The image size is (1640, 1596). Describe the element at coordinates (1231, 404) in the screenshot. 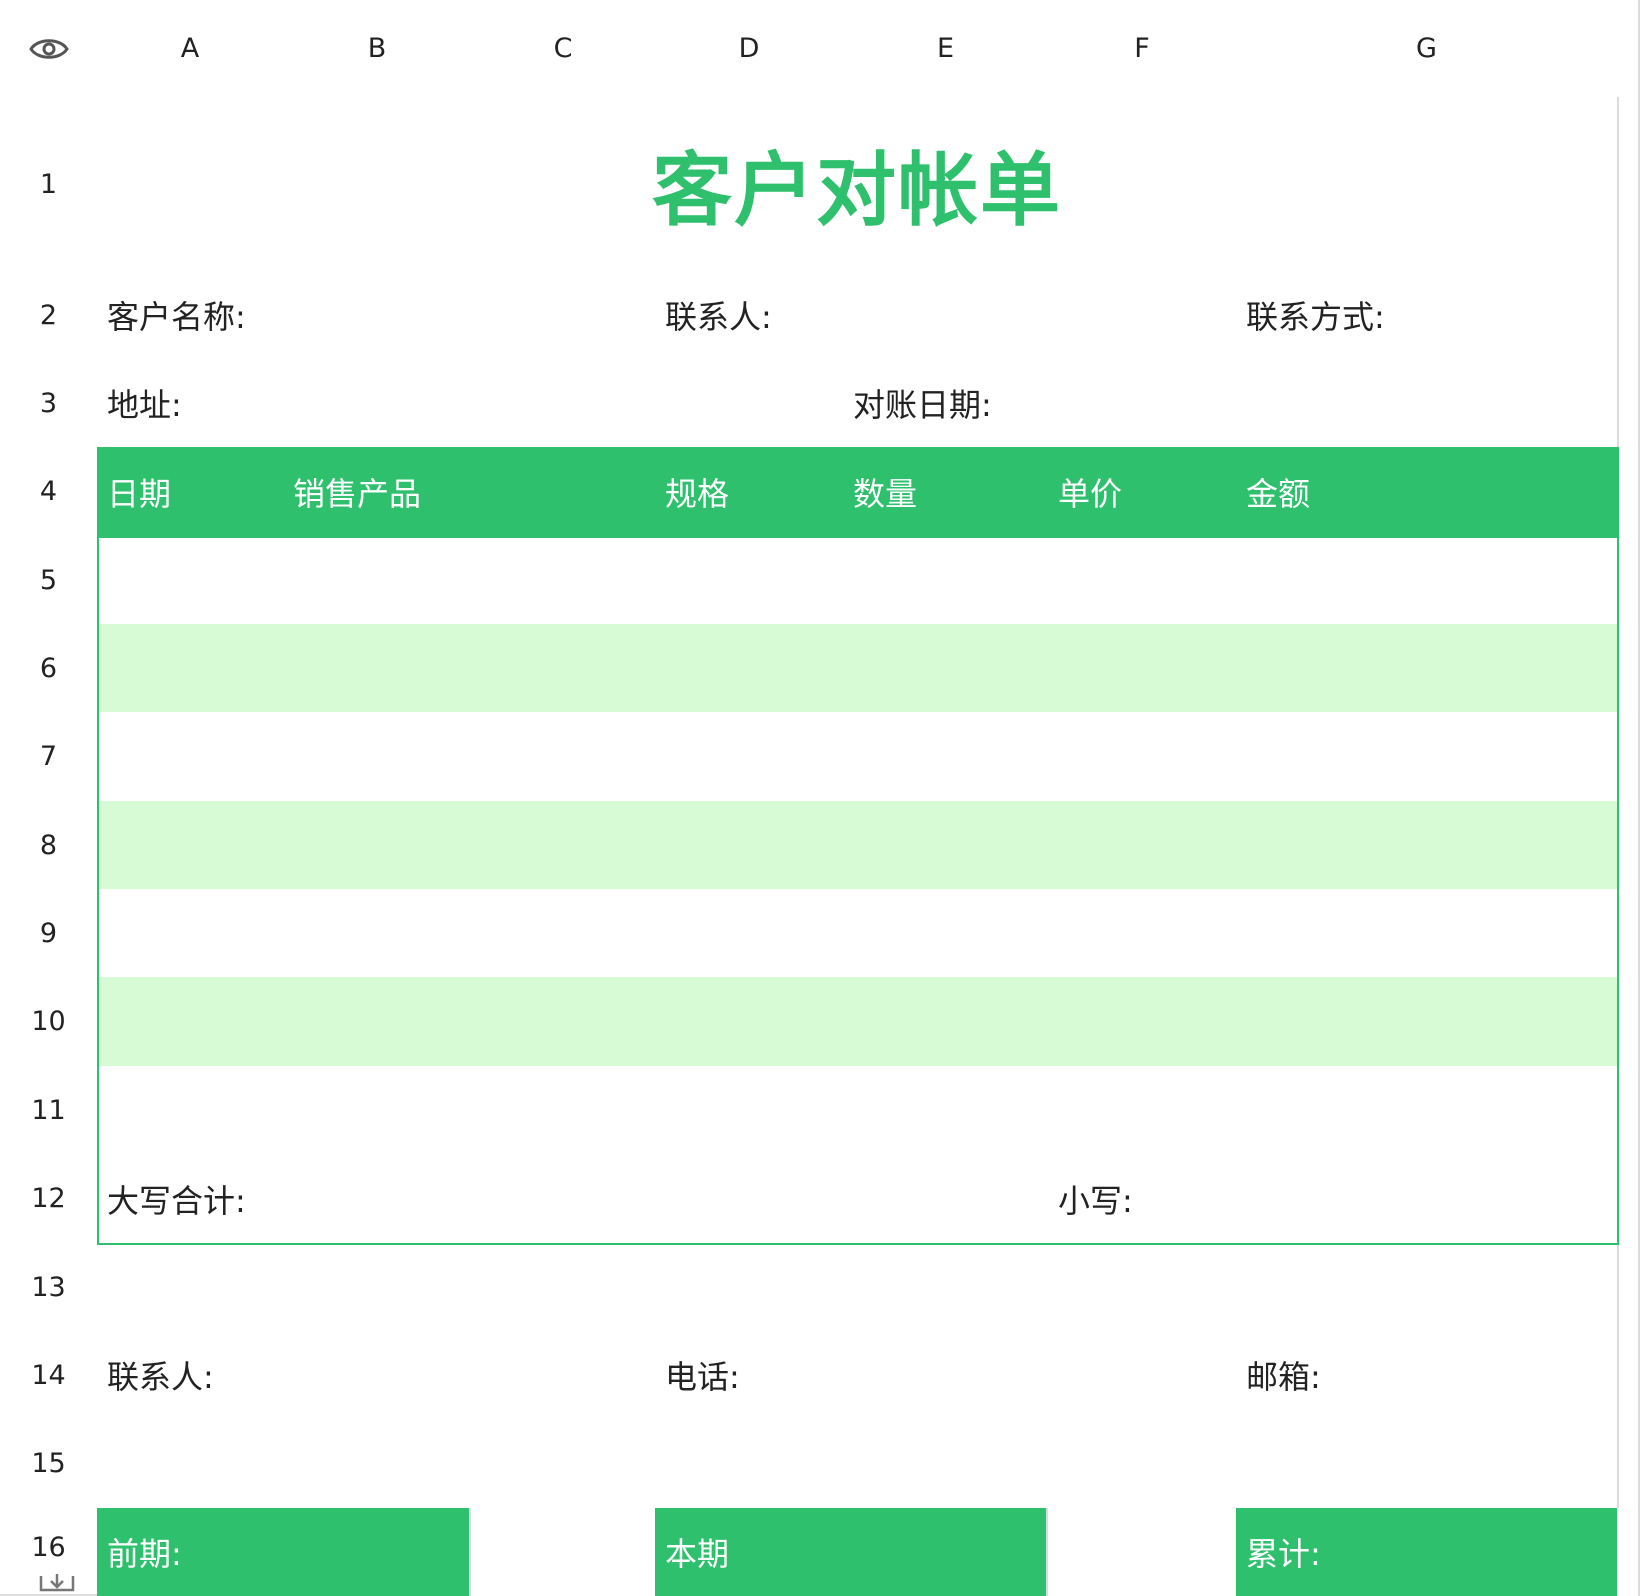

I see `statement-date-cell: 对账日期:` at that location.